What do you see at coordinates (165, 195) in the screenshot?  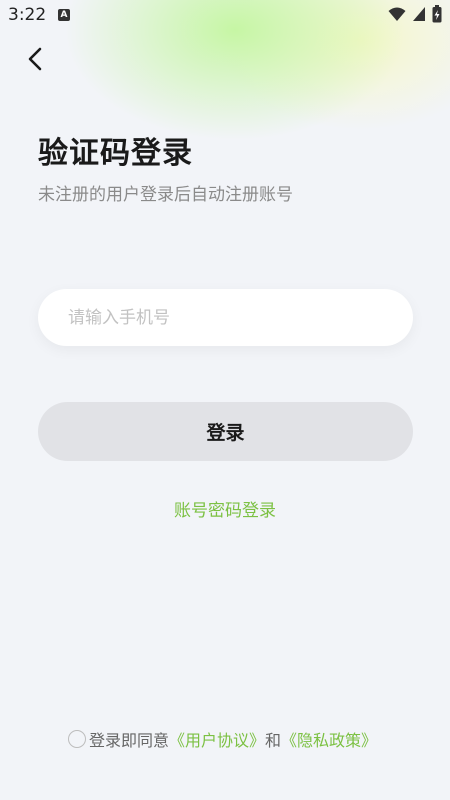 I see `page-subtitle: 未注册的用户登录后自动注册账号` at bounding box center [165, 195].